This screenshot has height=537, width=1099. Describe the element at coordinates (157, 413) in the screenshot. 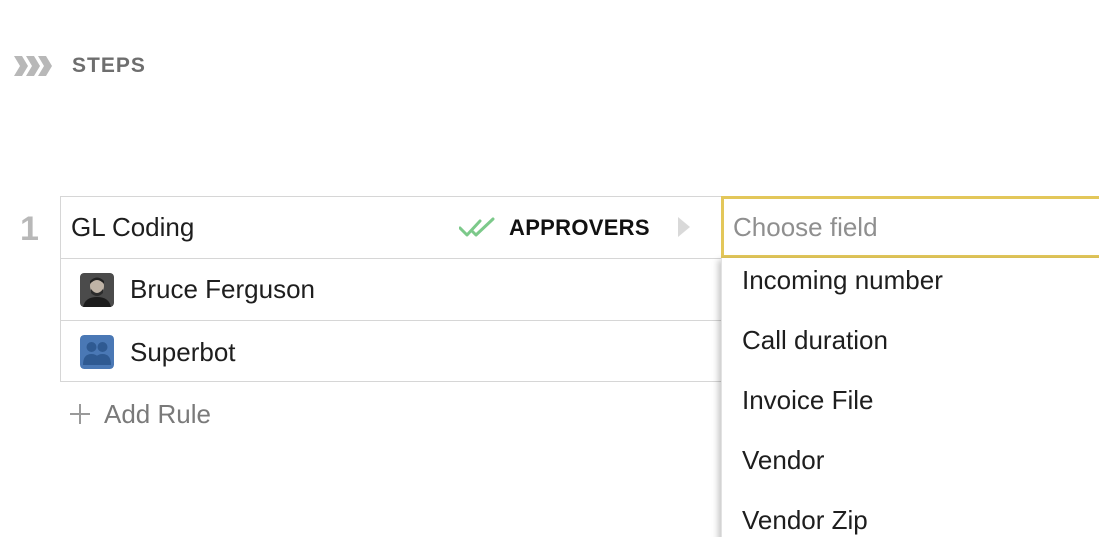

I see `add-rule-label: Add Rule` at that location.